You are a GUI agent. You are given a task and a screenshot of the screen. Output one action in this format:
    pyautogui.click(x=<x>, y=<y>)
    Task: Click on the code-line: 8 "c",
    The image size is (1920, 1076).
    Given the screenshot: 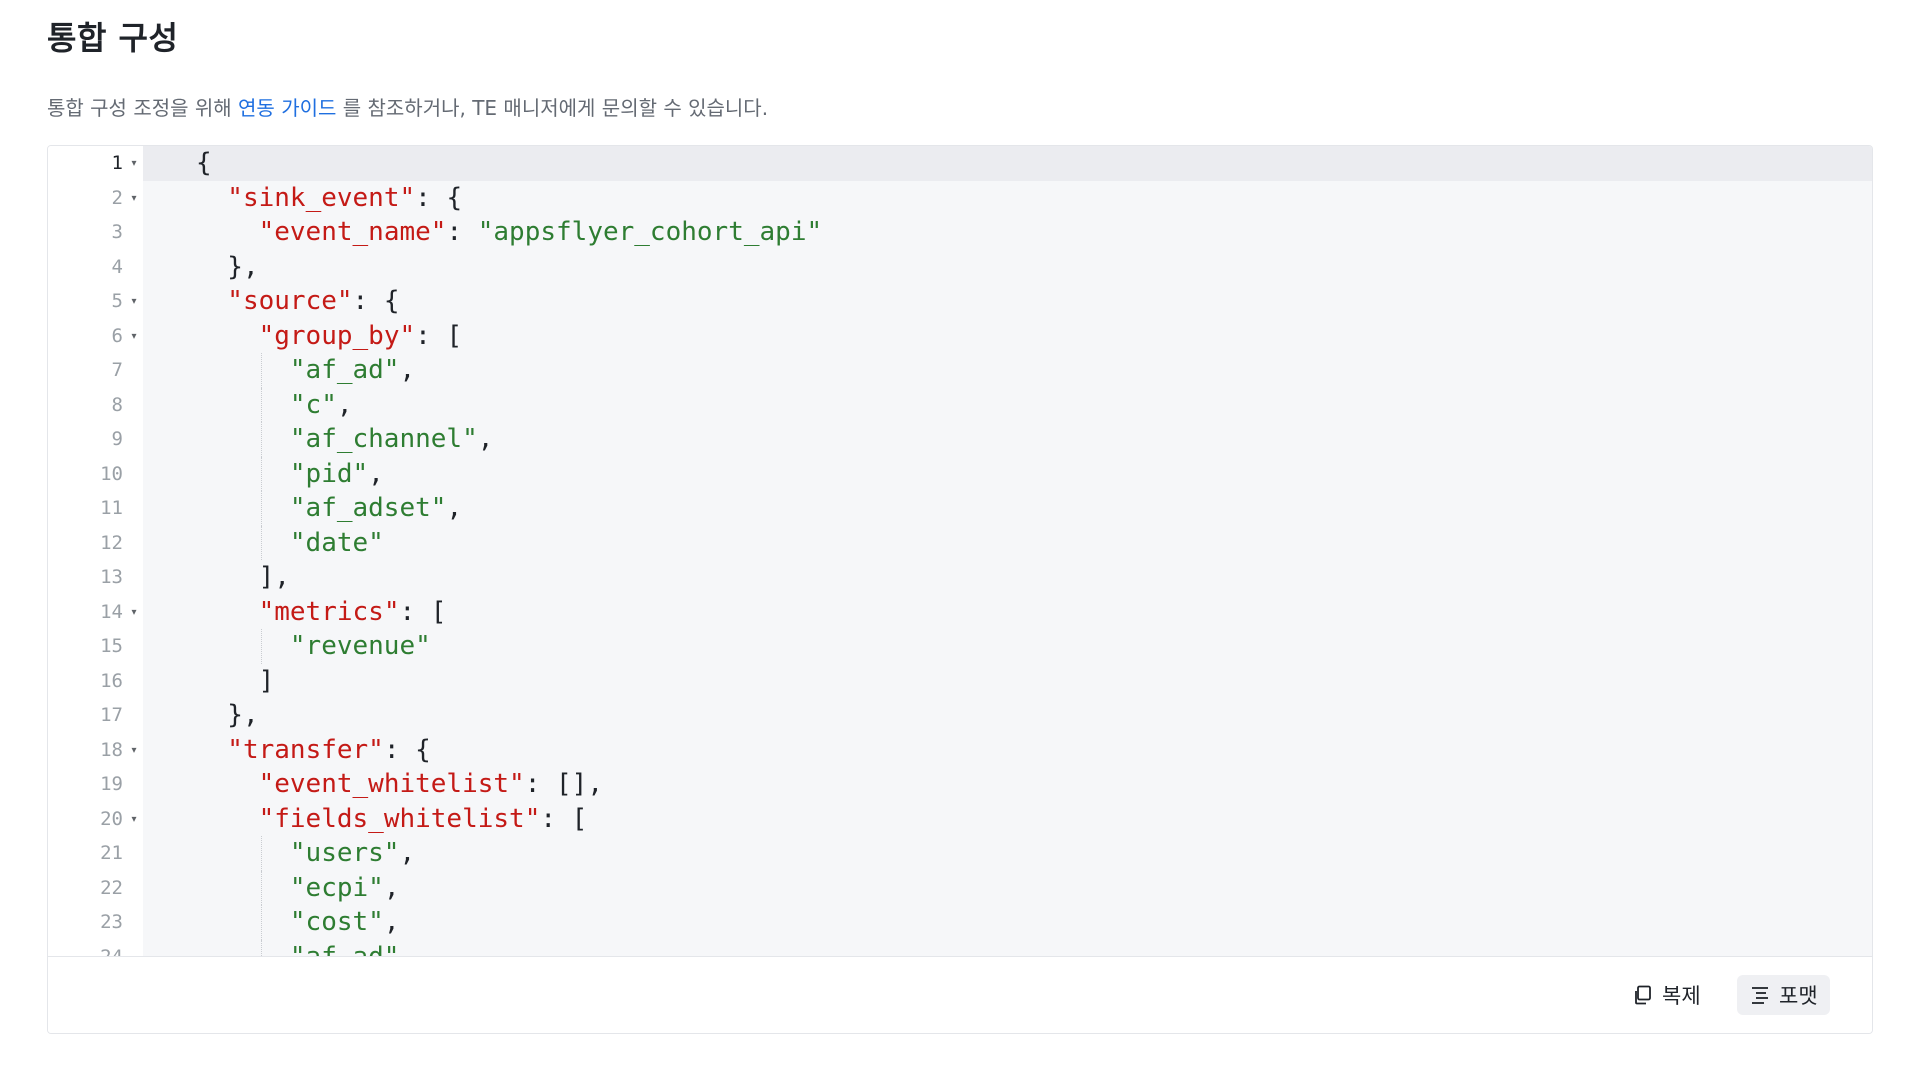 What is the action you would take?
    pyautogui.click(x=960, y=404)
    